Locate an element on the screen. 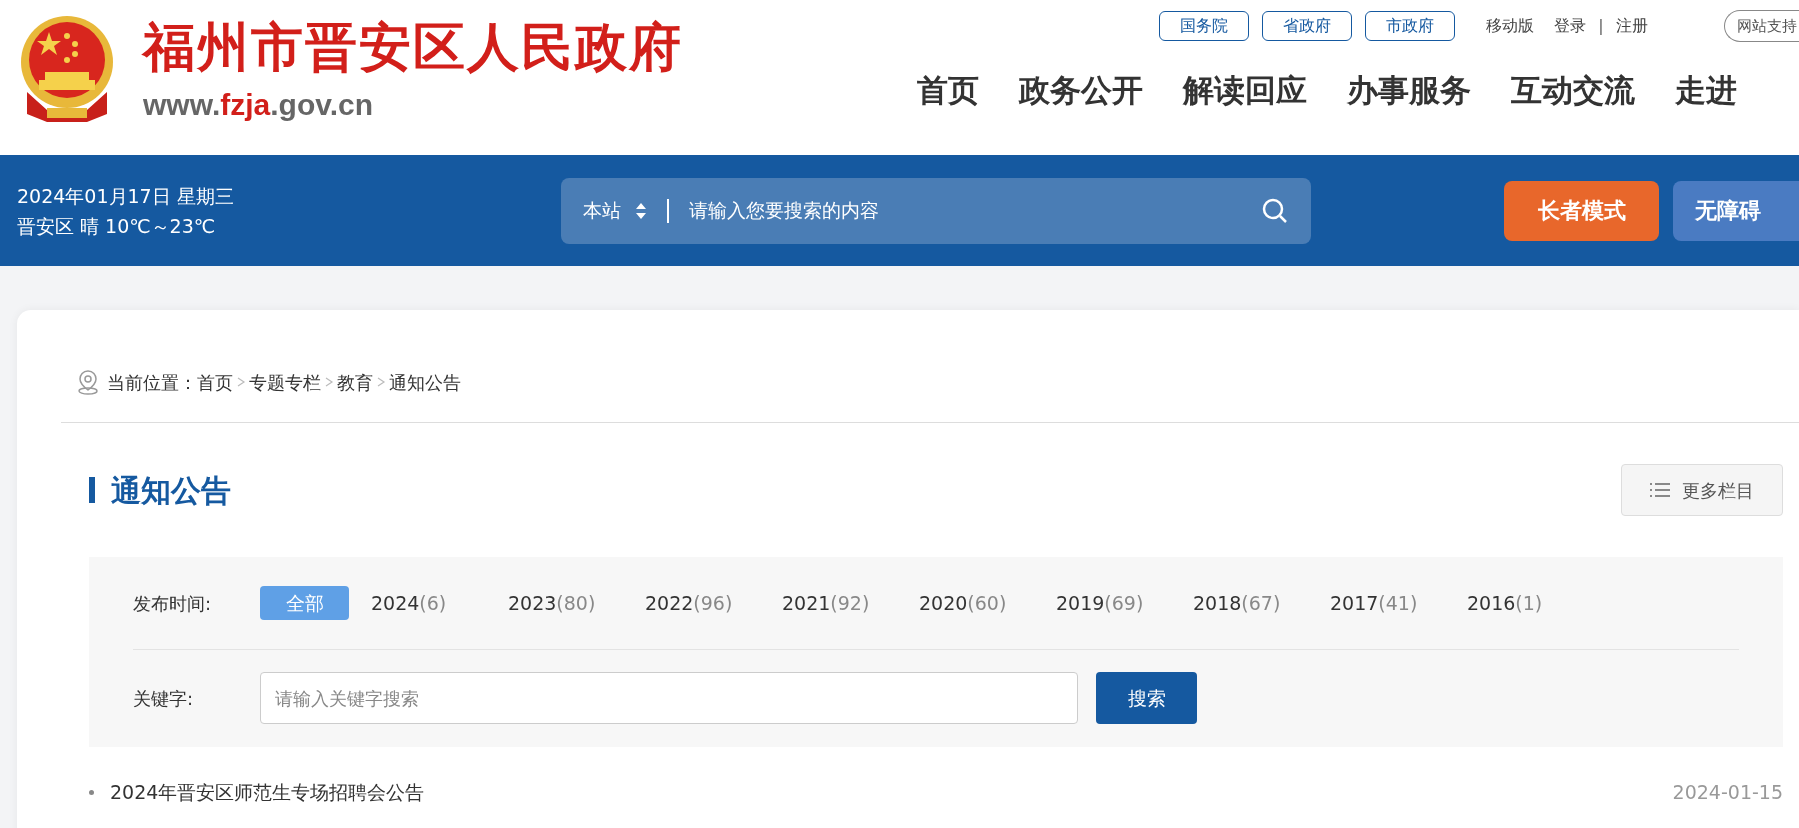  weather-text: 晋安区 晴 10℃～23℃ is located at coordinates (117, 226).